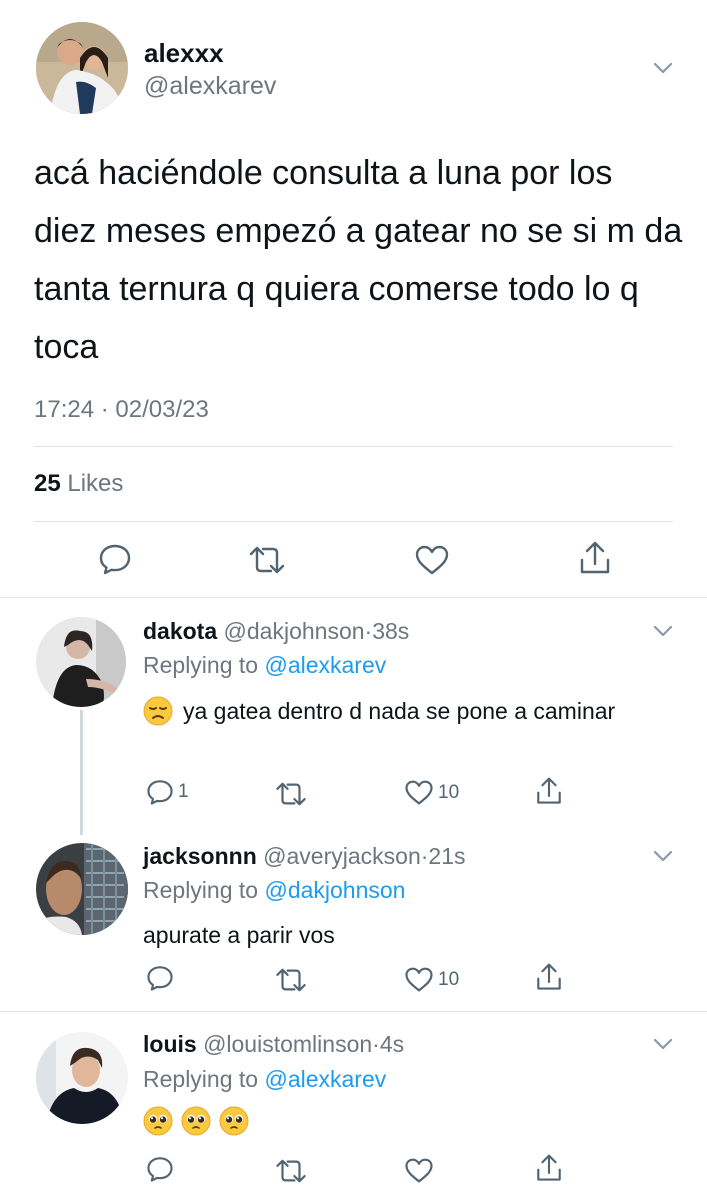 This screenshot has height=1200, width=707. Describe the element at coordinates (390, 631) in the screenshot. I see `reply-time: 38s` at that location.